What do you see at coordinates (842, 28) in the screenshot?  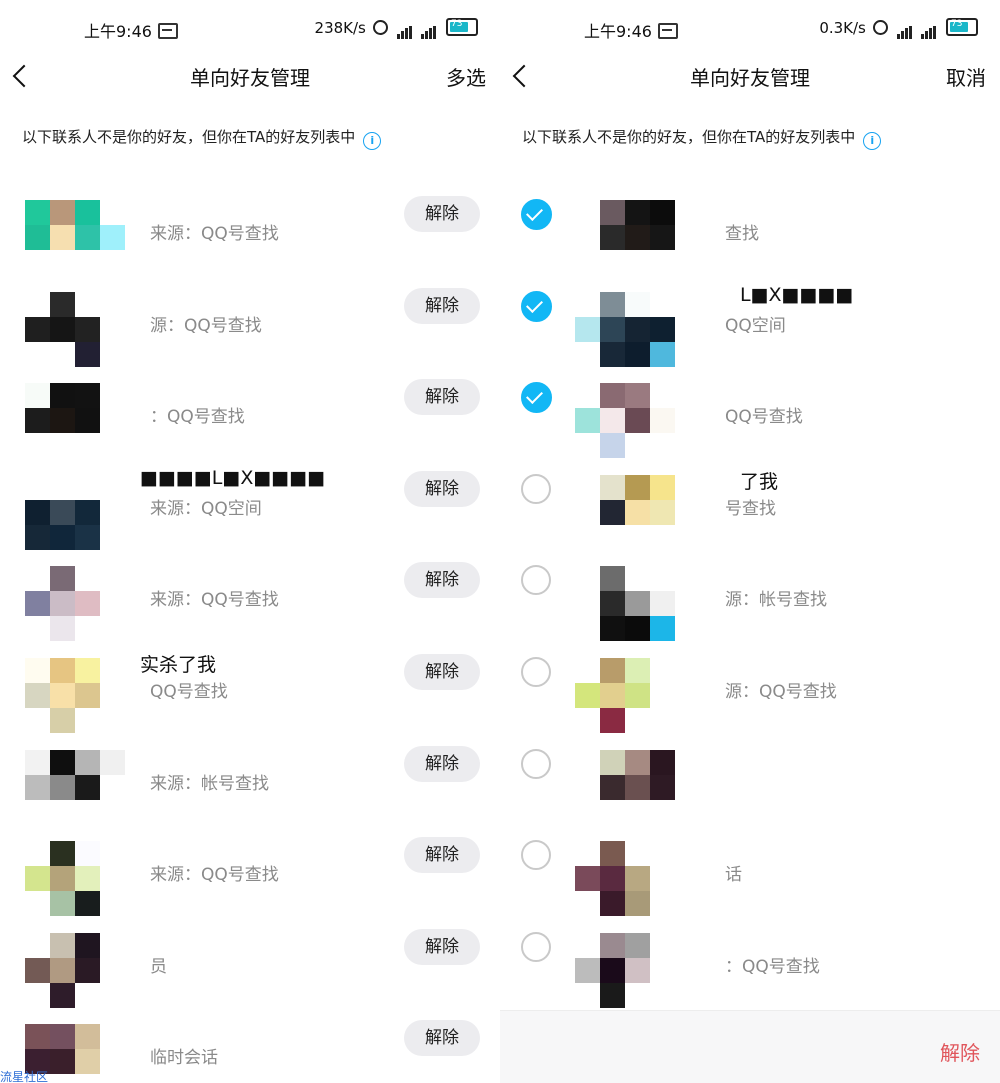 I see `net-speed: 0.3K/s` at bounding box center [842, 28].